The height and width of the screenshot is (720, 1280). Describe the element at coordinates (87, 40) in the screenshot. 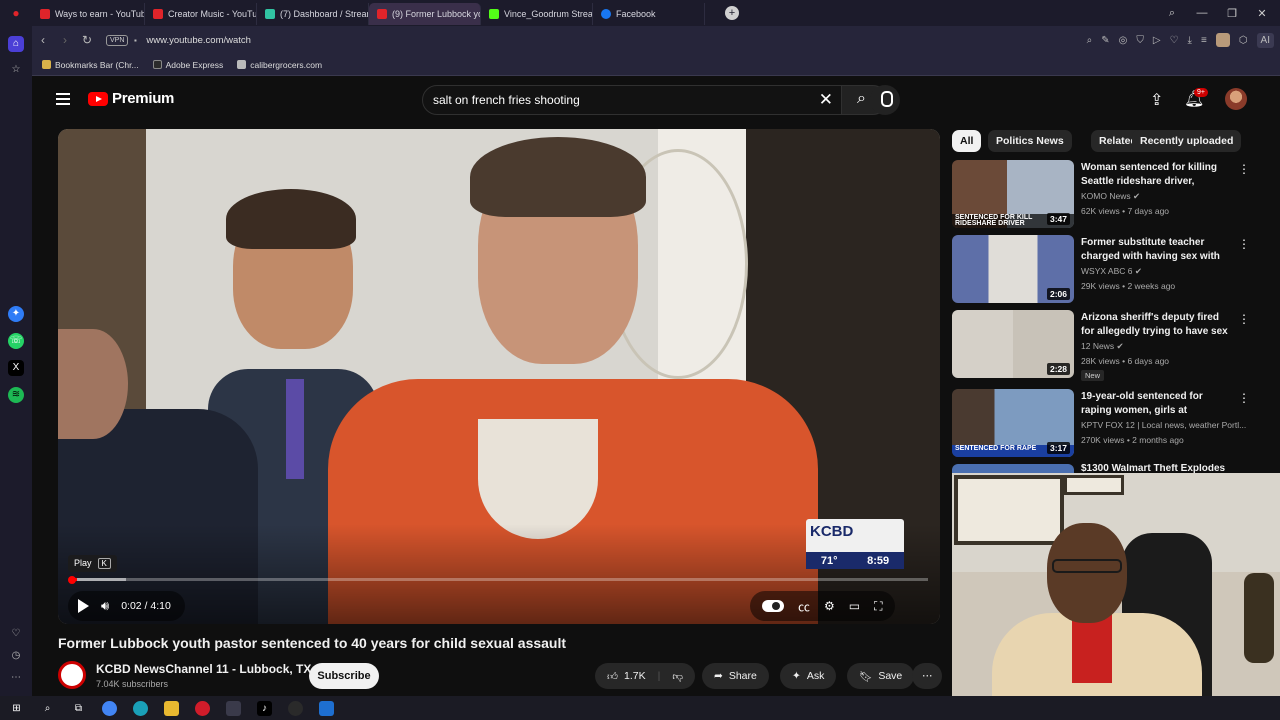

I see `reload-icon: ↻` at that location.